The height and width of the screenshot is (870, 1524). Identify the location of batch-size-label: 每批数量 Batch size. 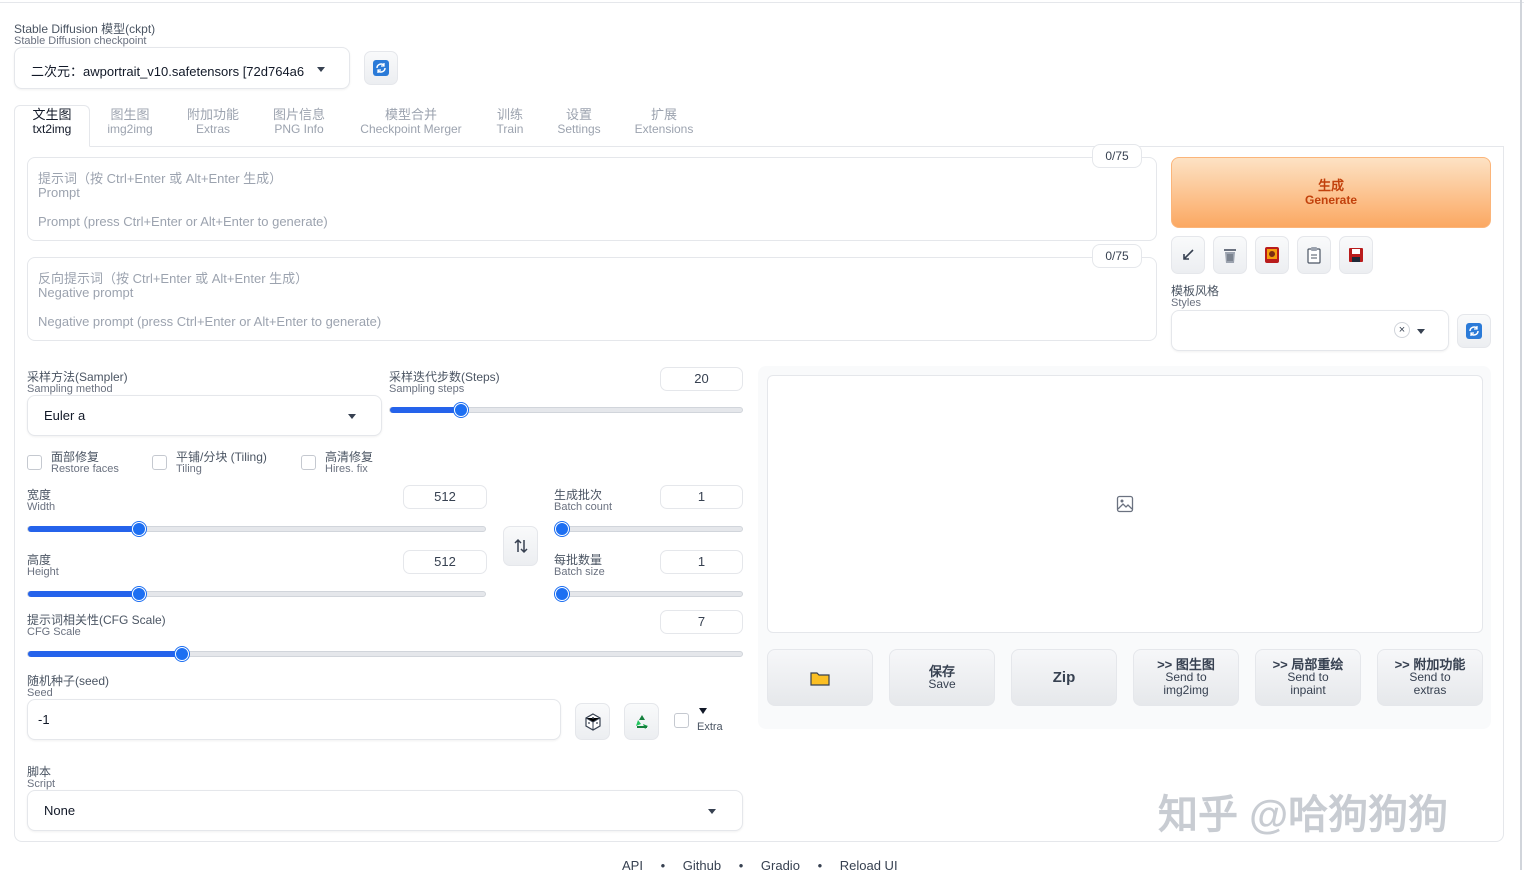
(579, 565).